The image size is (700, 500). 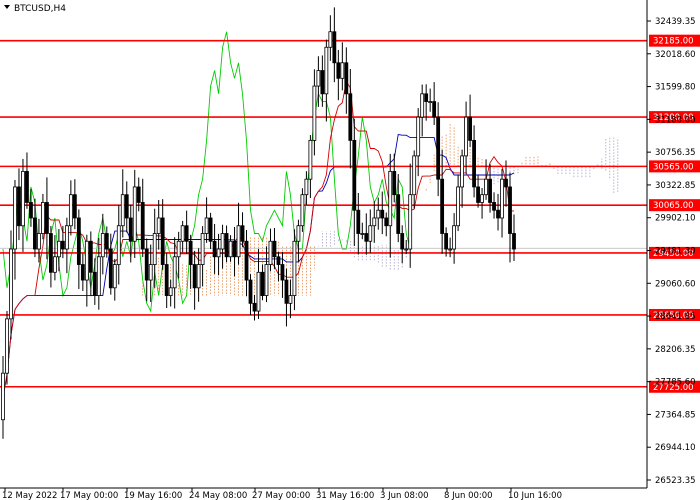 I want to click on y-tick-label: 27785.60, so click(x=675, y=383).